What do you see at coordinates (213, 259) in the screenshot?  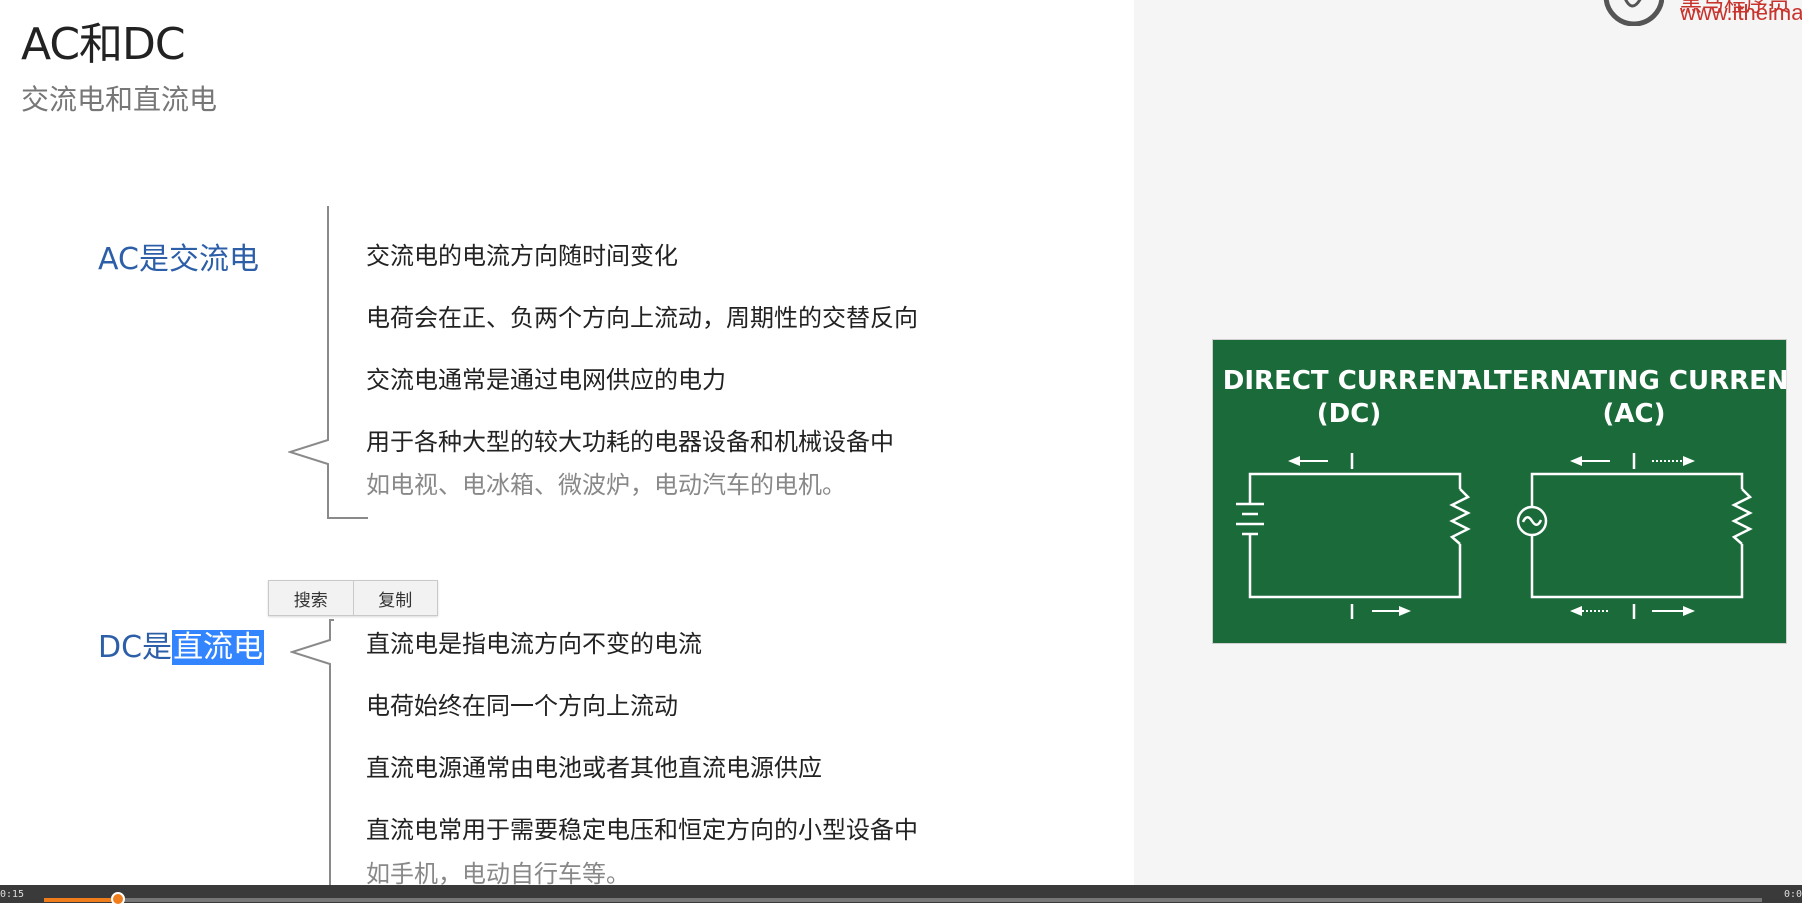 I see `ac-term-rest: 交流电` at bounding box center [213, 259].